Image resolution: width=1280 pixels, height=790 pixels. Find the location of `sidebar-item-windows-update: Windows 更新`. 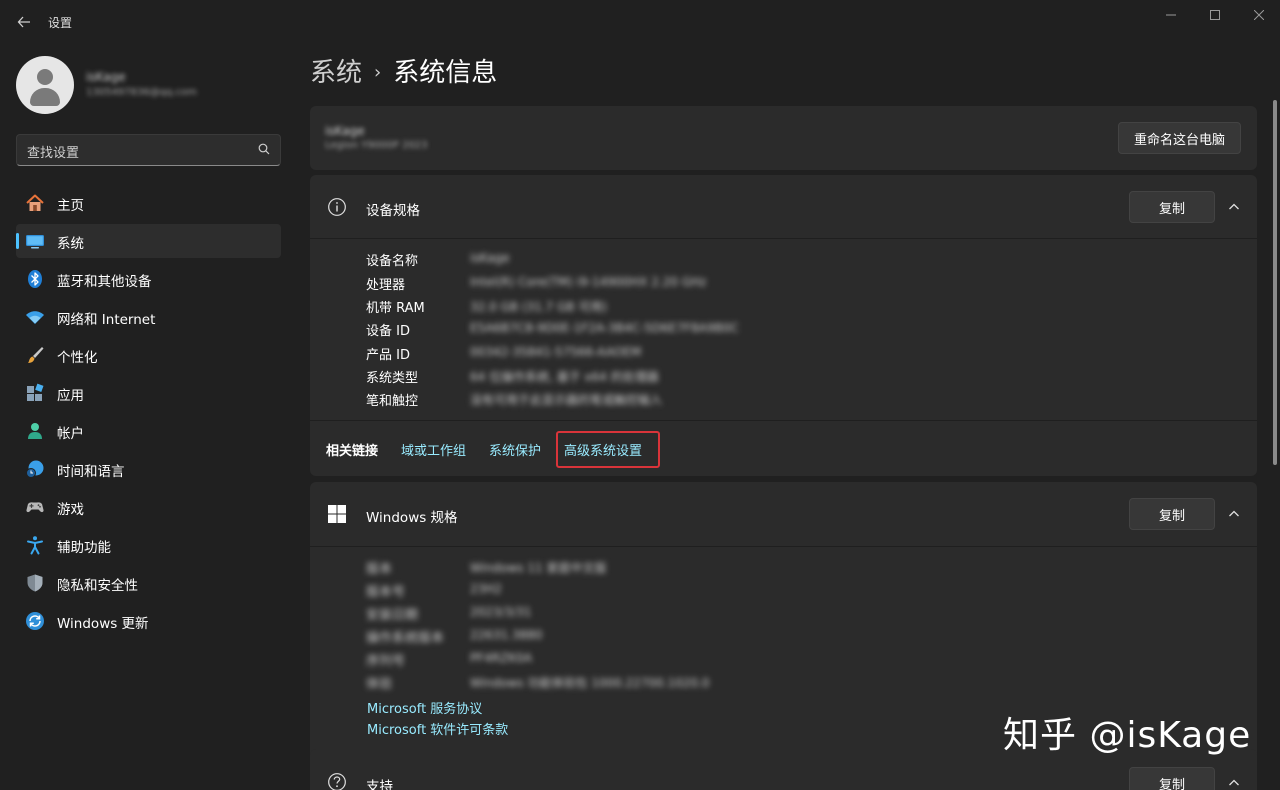

sidebar-item-windows-update: Windows 更新 is located at coordinates (148, 621).